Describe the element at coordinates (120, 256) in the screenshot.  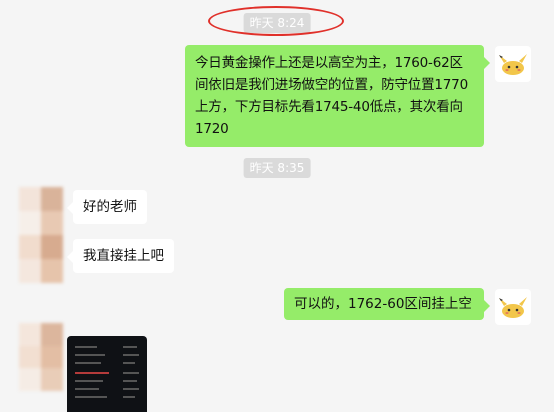
I see `message-bubble-incoming: 我直接挂上吧` at that location.